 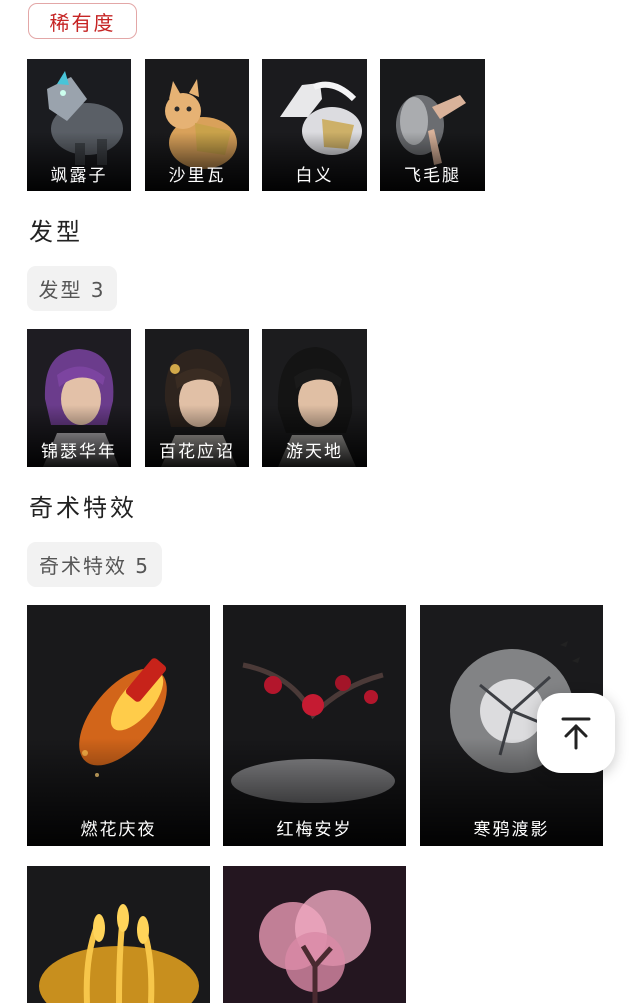 What do you see at coordinates (118, 830) in the screenshot?
I see `effect-name: 燃花庆夜` at bounding box center [118, 830].